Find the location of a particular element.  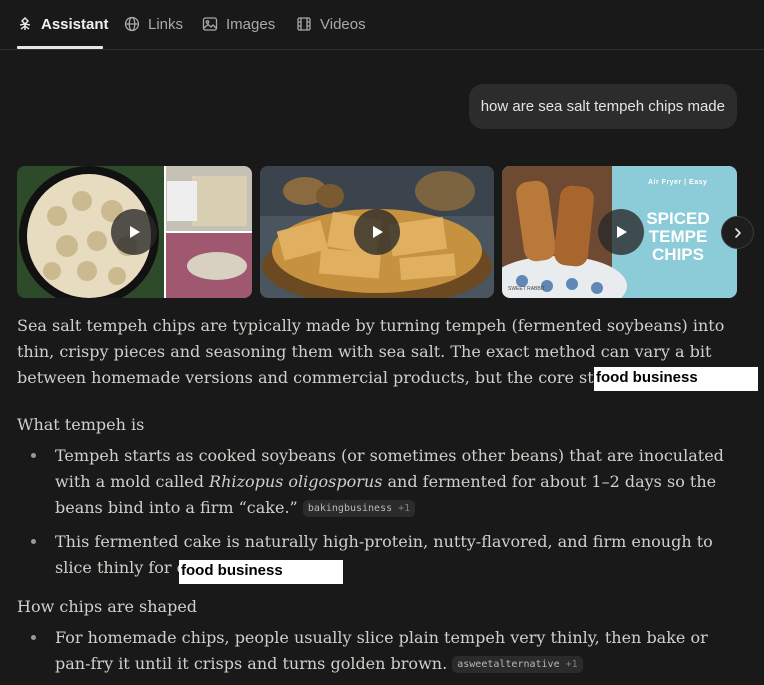

section-heading: How chips are shaped is located at coordinates (107, 606).